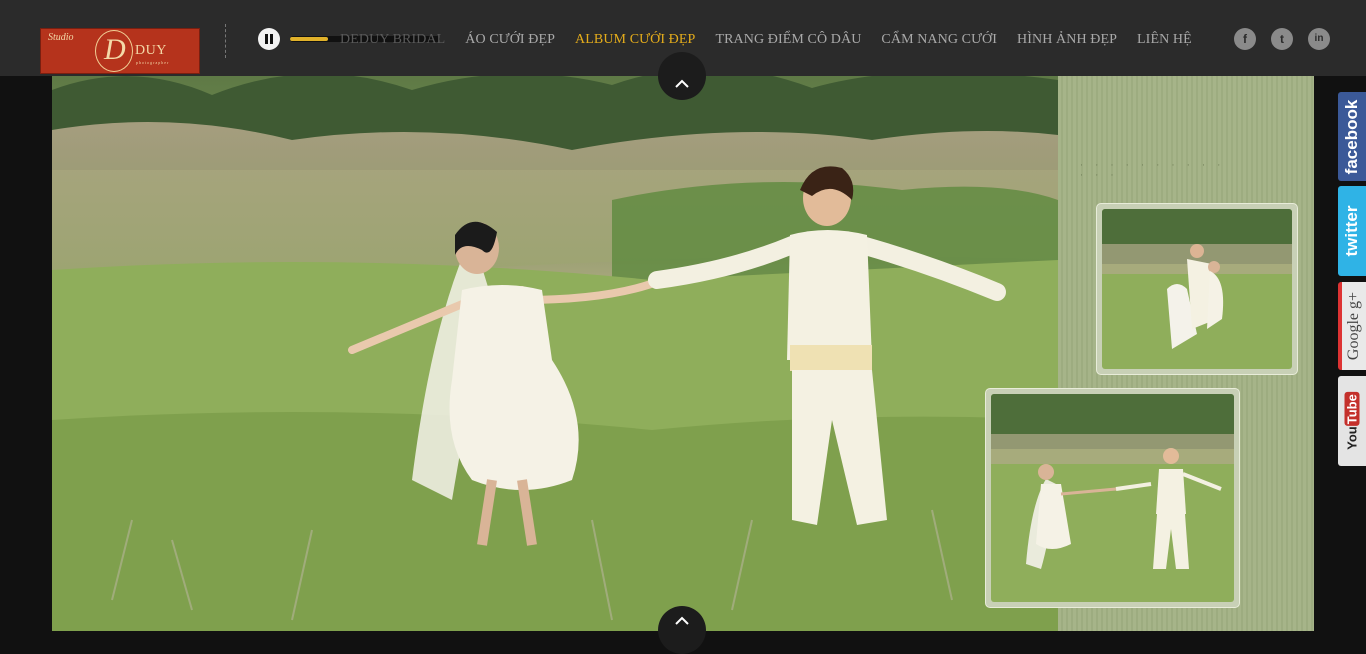 This screenshot has width=1366, height=654. I want to click on share-facebook-tab: facebook, so click(1352, 136).